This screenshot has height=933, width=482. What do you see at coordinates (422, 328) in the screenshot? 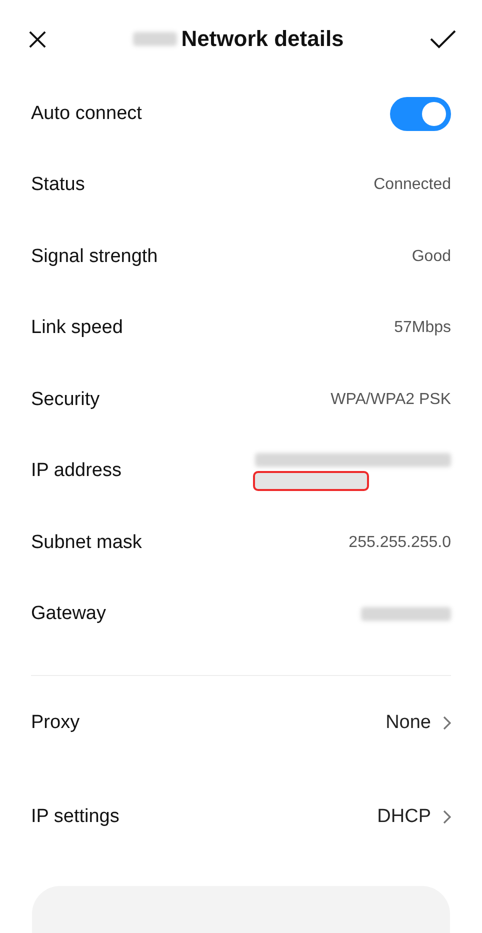
I see `row-value: 57Mbps` at bounding box center [422, 328].